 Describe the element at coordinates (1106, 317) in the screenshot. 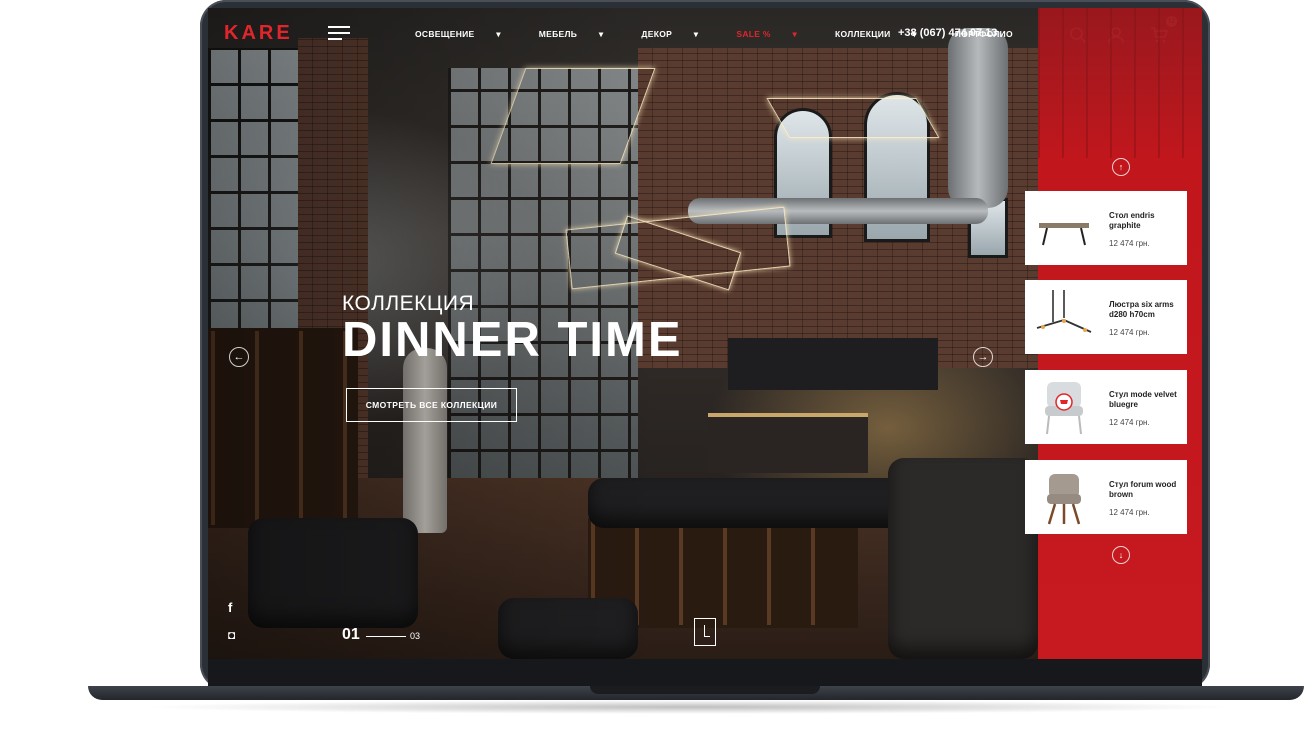

I see `product-card: Люстра six arms d280 h70cm 12 474 грн.` at that location.